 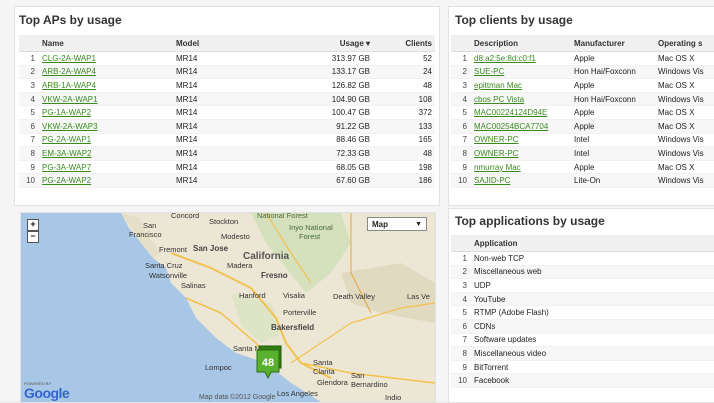 What do you see at coordinates (582, 258) in the screenshot?
I see `table-row: 1 Non-web TCP` at bounding box center [582, 258].